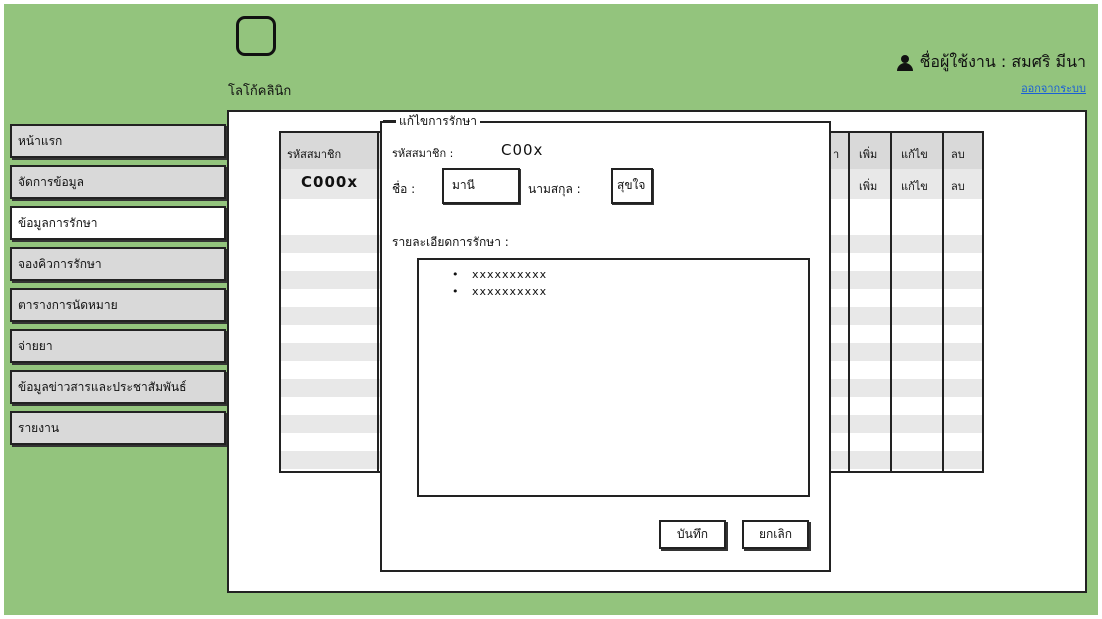 The width and height of the screenshot is (1102, 619). I want to click on cell-member-id: C000x, so click(329, 182).